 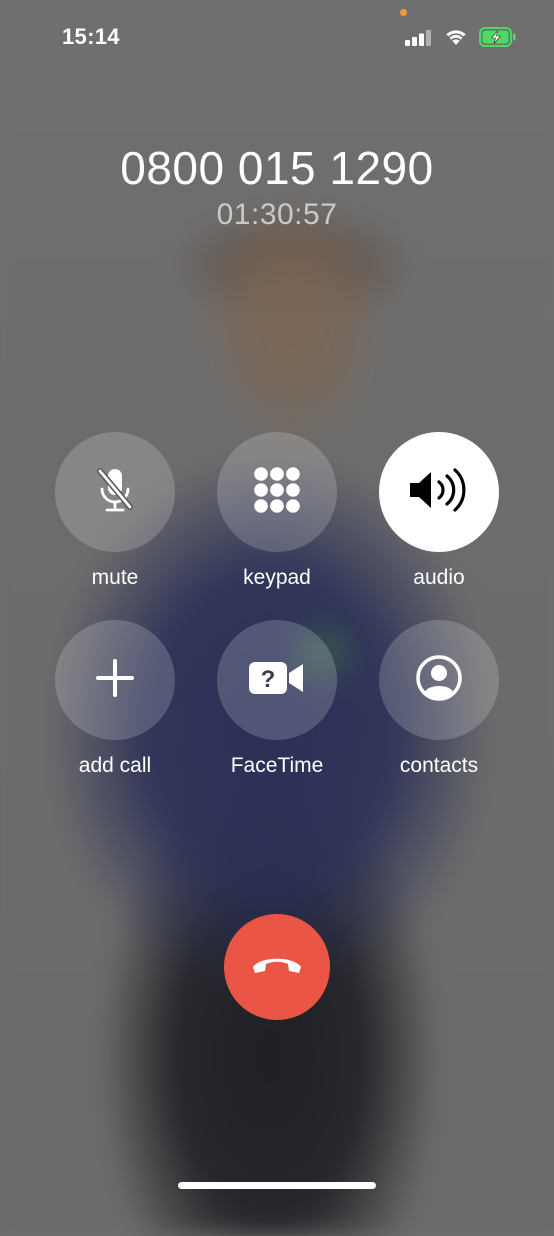 What do you see at coordinates (115, 765) in the screenshot?
I see `add-call-label: add call` at bounding box center [115, 765].